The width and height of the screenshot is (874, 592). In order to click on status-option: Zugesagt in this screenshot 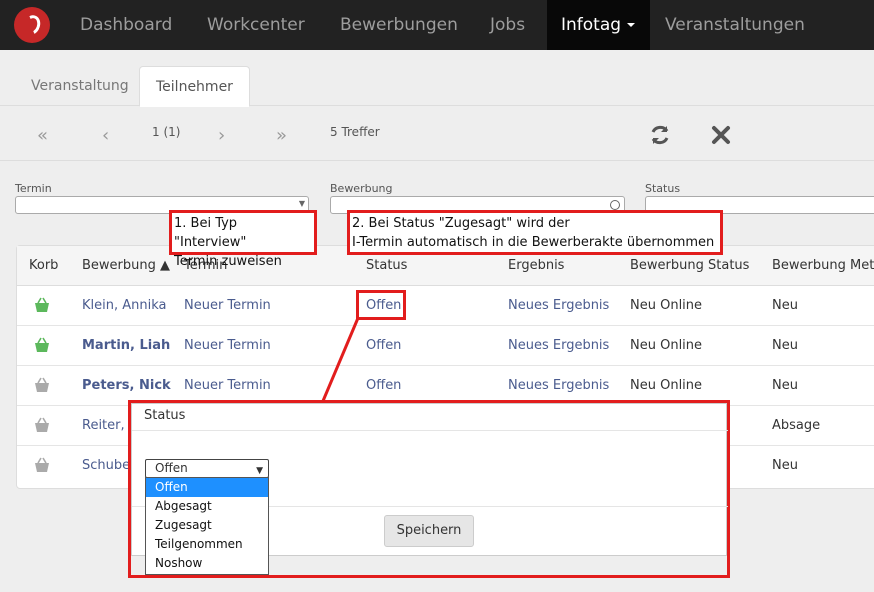, I will do `click(207, 525)`.